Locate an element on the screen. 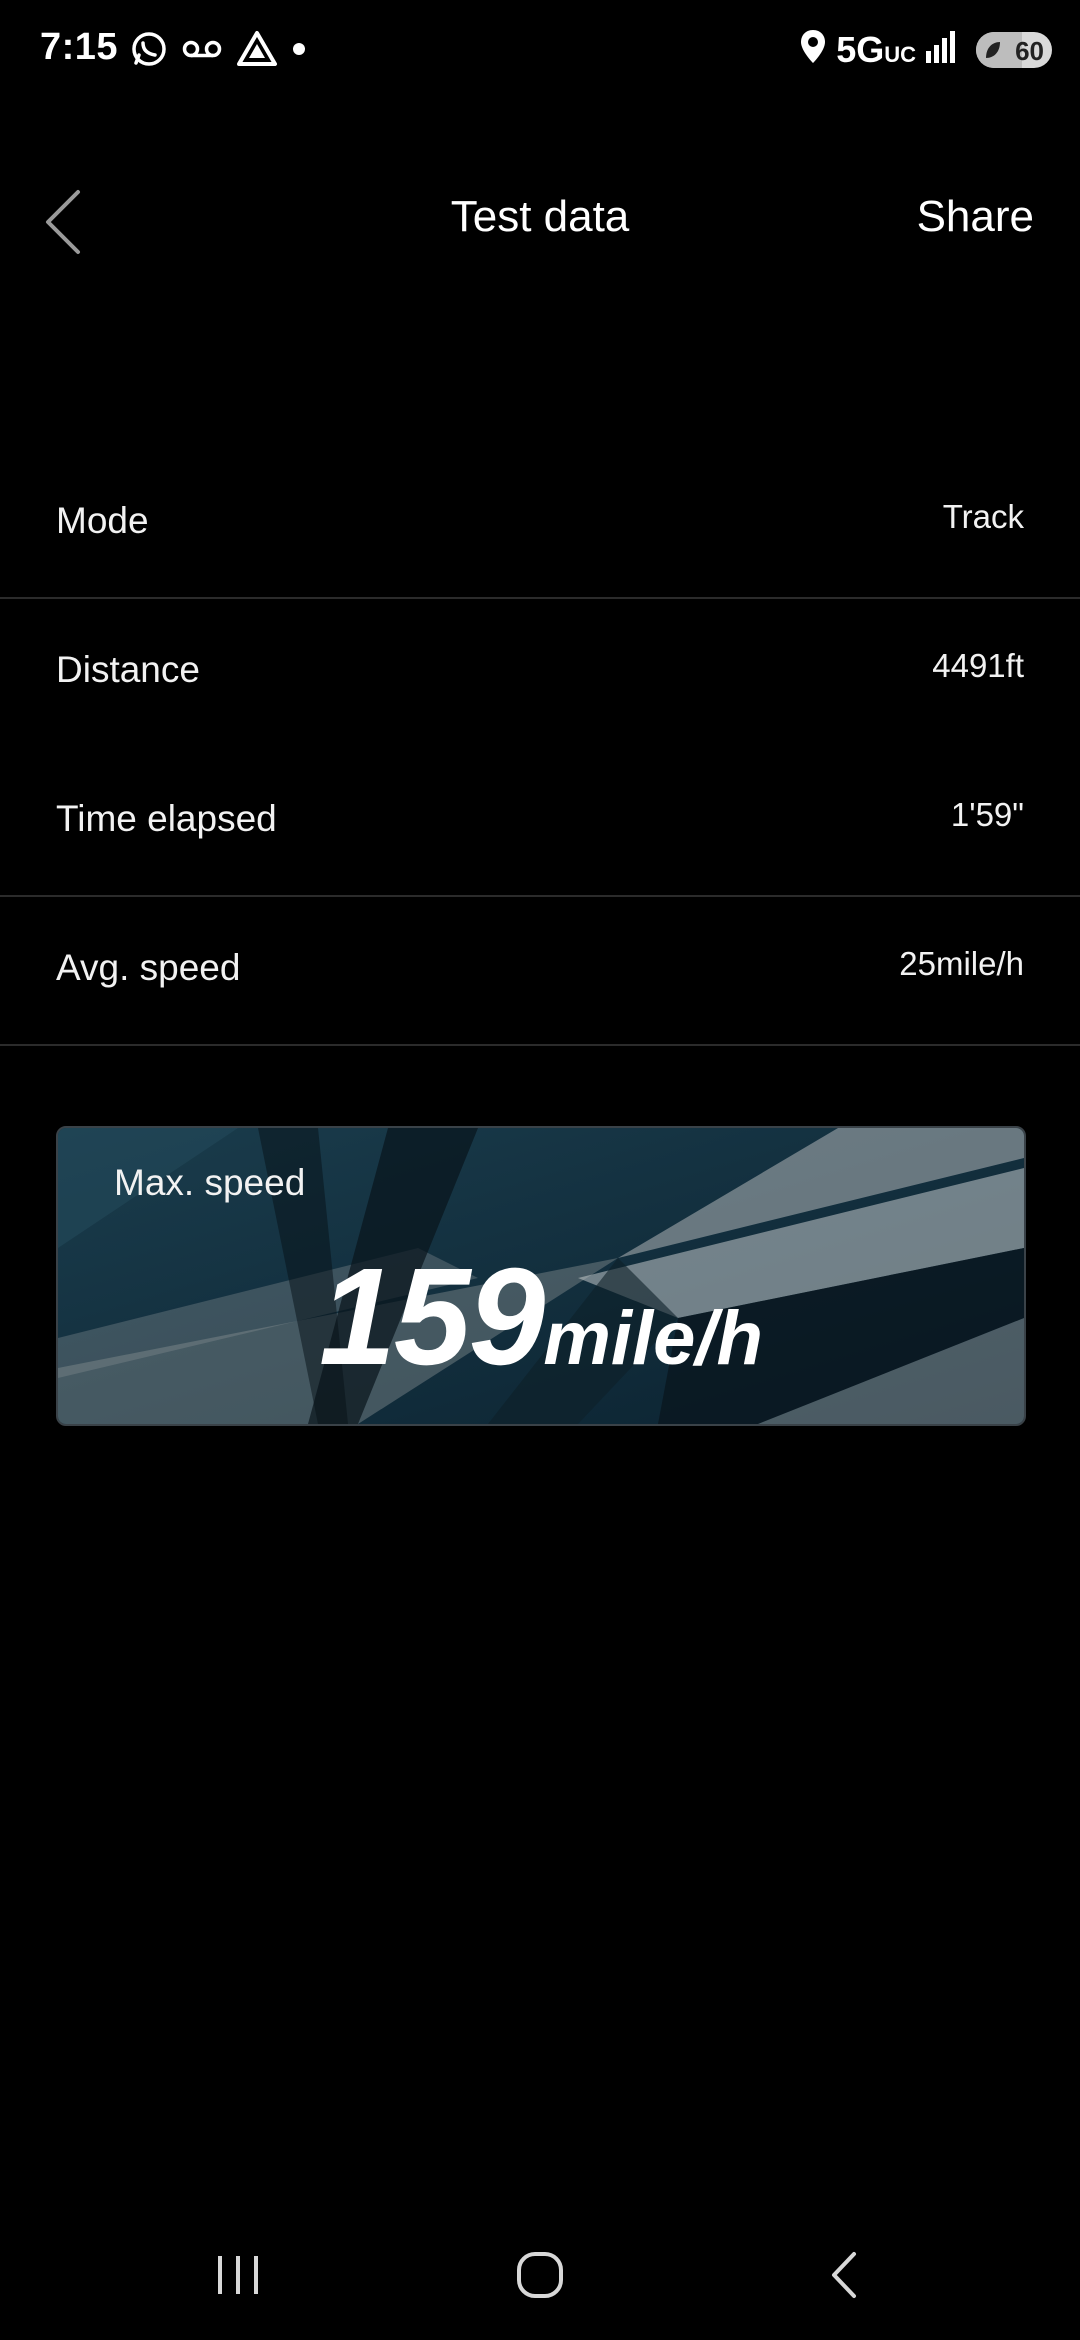 The image size is (1080, 2340). system-status: 5GUC 60 is located at coordinates (925, 49).